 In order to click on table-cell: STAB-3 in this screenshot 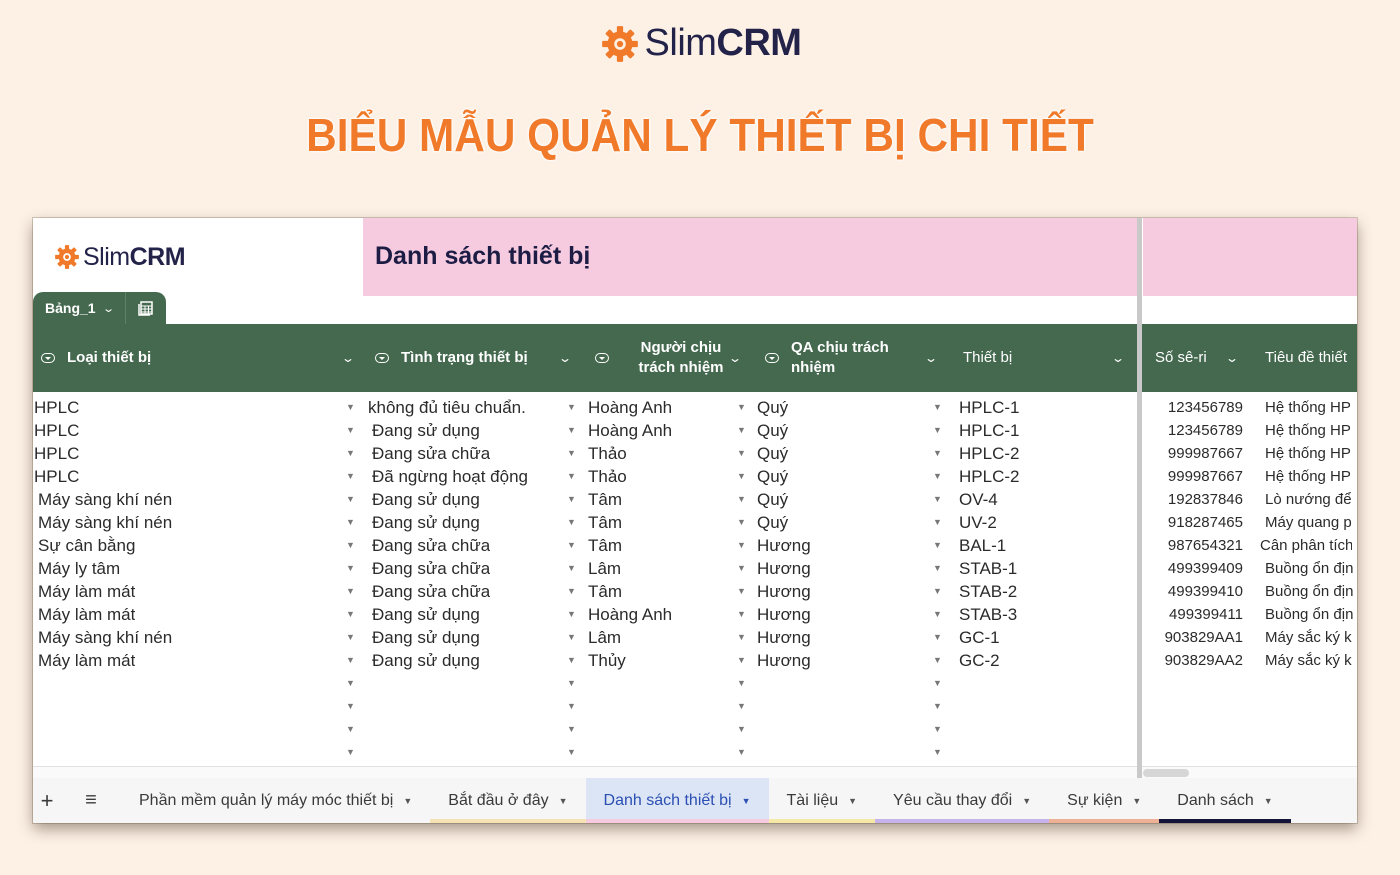, I will do `click(988, 614)`.